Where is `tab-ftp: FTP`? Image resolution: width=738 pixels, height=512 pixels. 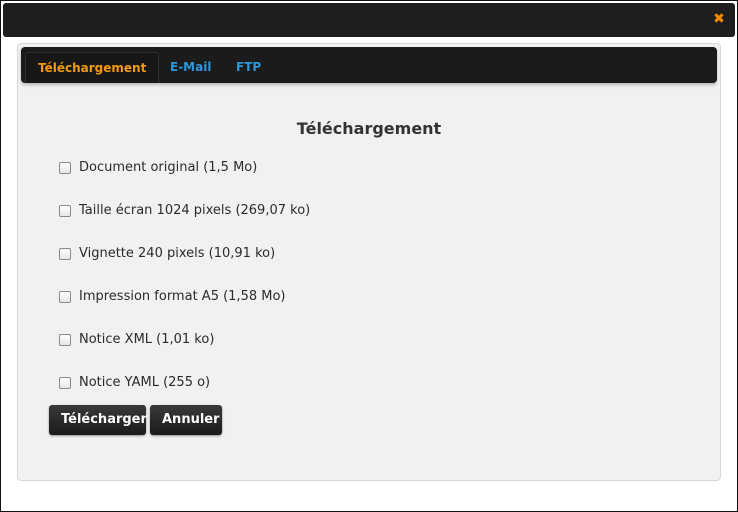
tab-ftp: FTP is located at coordinates (248, 67).